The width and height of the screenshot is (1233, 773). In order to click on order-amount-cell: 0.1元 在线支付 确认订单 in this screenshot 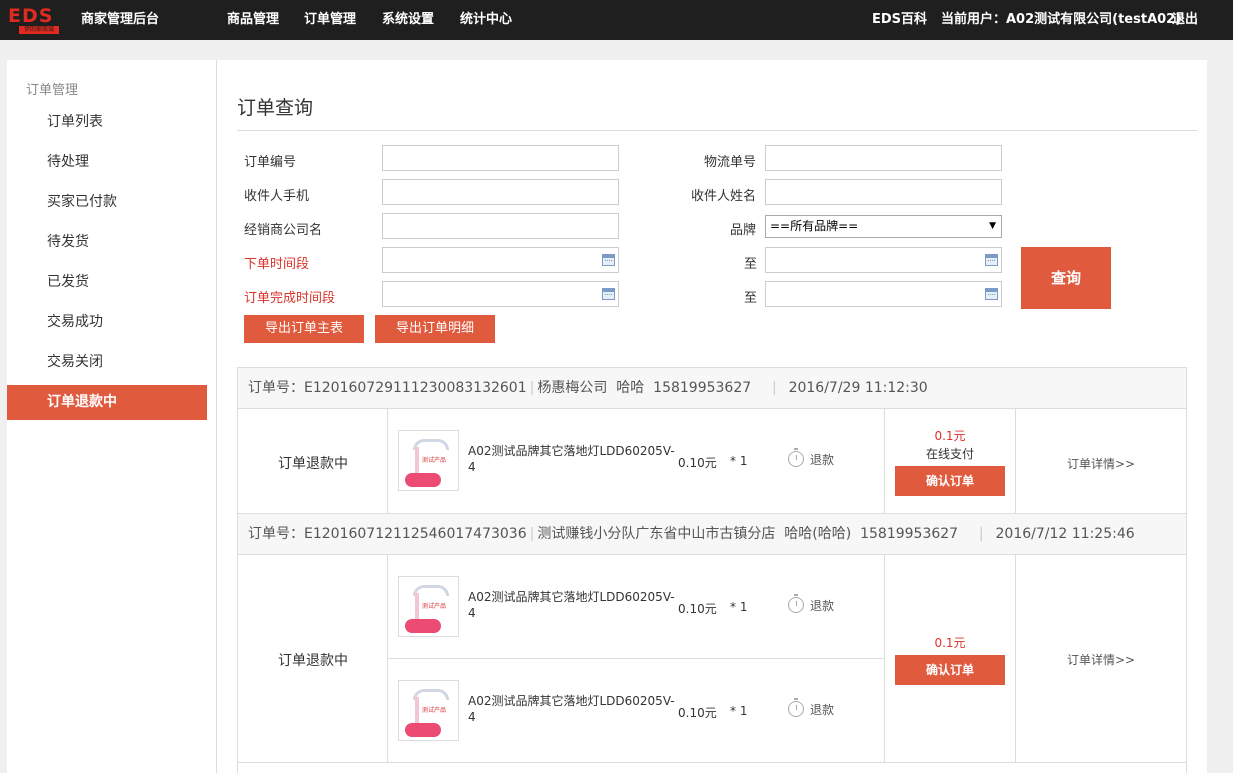, I will do `click(950, 461)`.